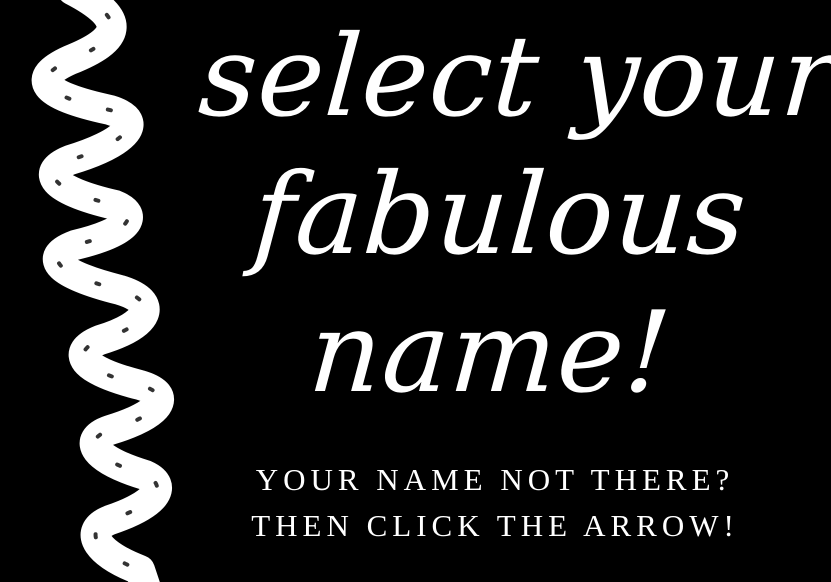 The image size is (831, 582). What do you see at coordinates (499, 215) in the screenshot?
I see `headline-line-2: fabulous` at bounding box center [499, 215].